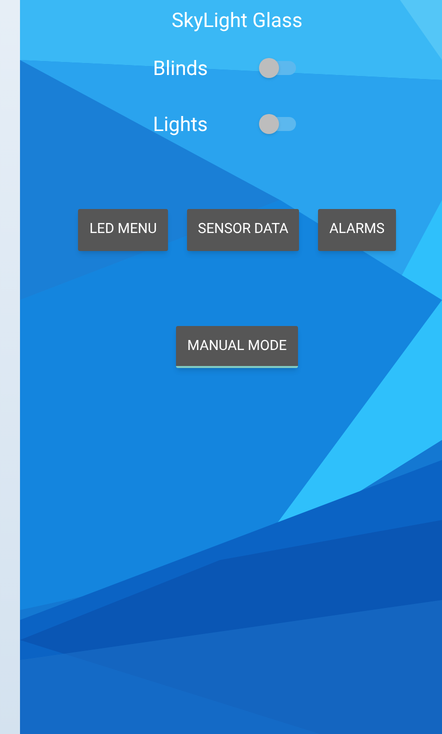 This screenshot has height=734, width=442. What do you see at coordinates (357, 230) in the screenshot?
I see `menu-button: ALARMS` at bounding box center [357, 230].